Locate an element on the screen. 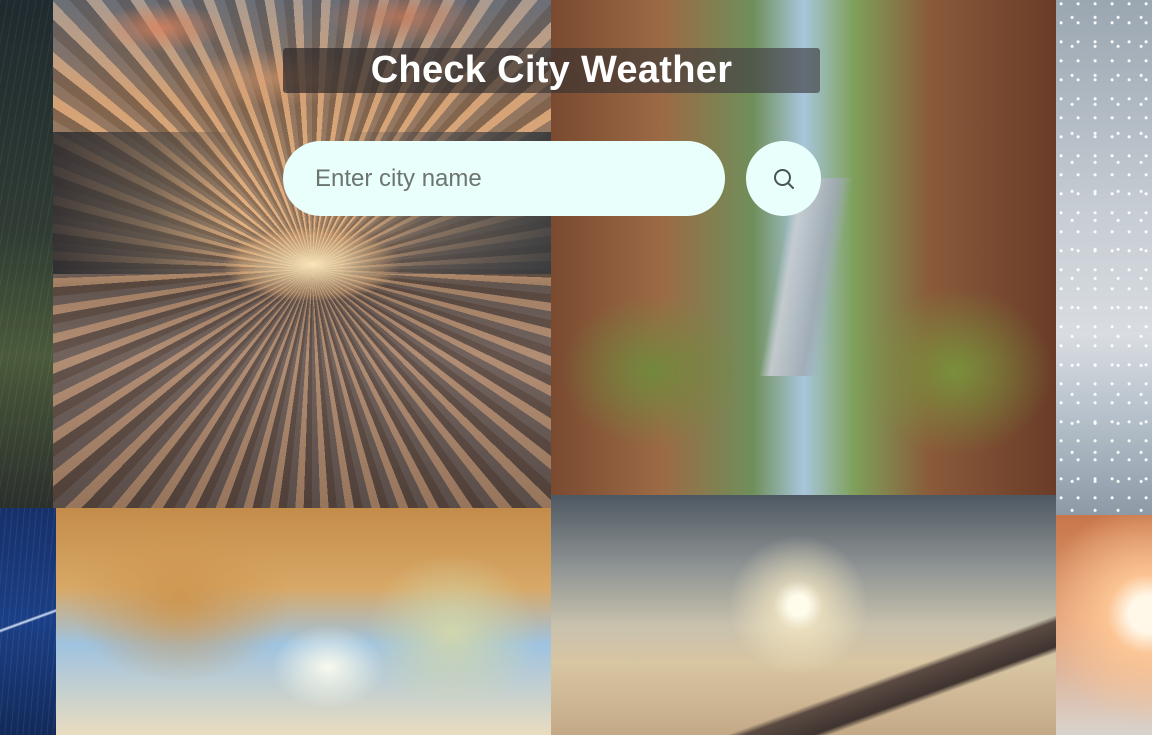 The width and height of the screenshot is (1152, 735). search-icon is located at coordinates (784, 179).